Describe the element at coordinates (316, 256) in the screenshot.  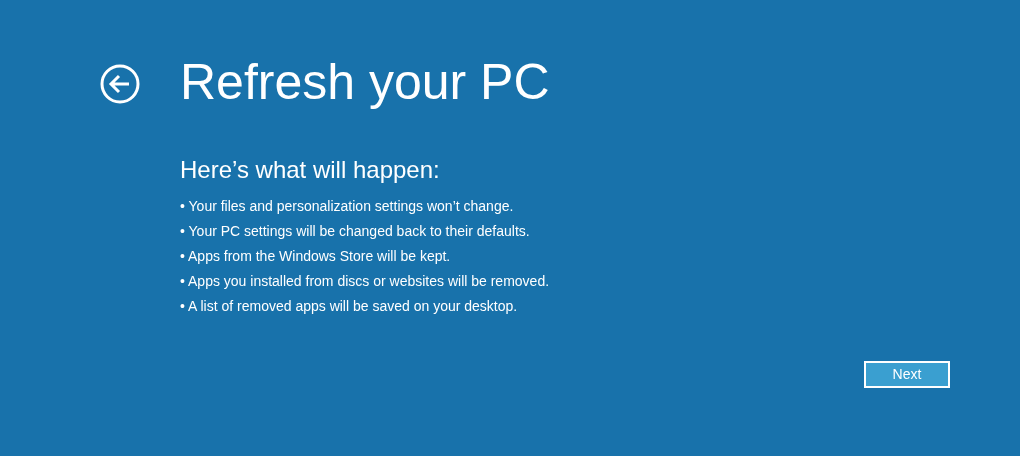
I see `list-item: • Apps from the Windows Store will be kept.` at that location.